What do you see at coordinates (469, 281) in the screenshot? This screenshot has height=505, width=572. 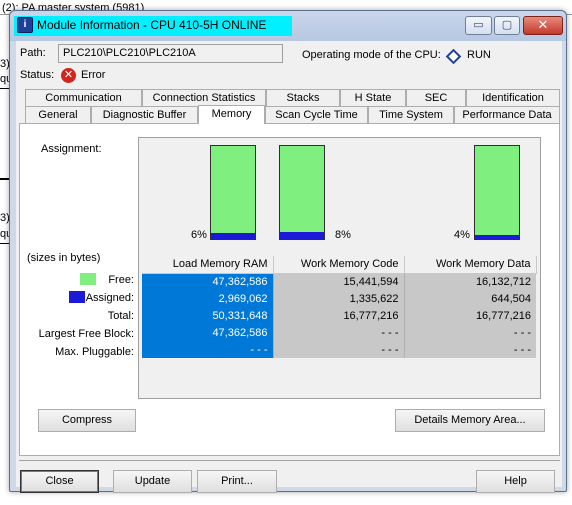 I see `table-cell: 16,132,712` at bounding box center [469, 281].